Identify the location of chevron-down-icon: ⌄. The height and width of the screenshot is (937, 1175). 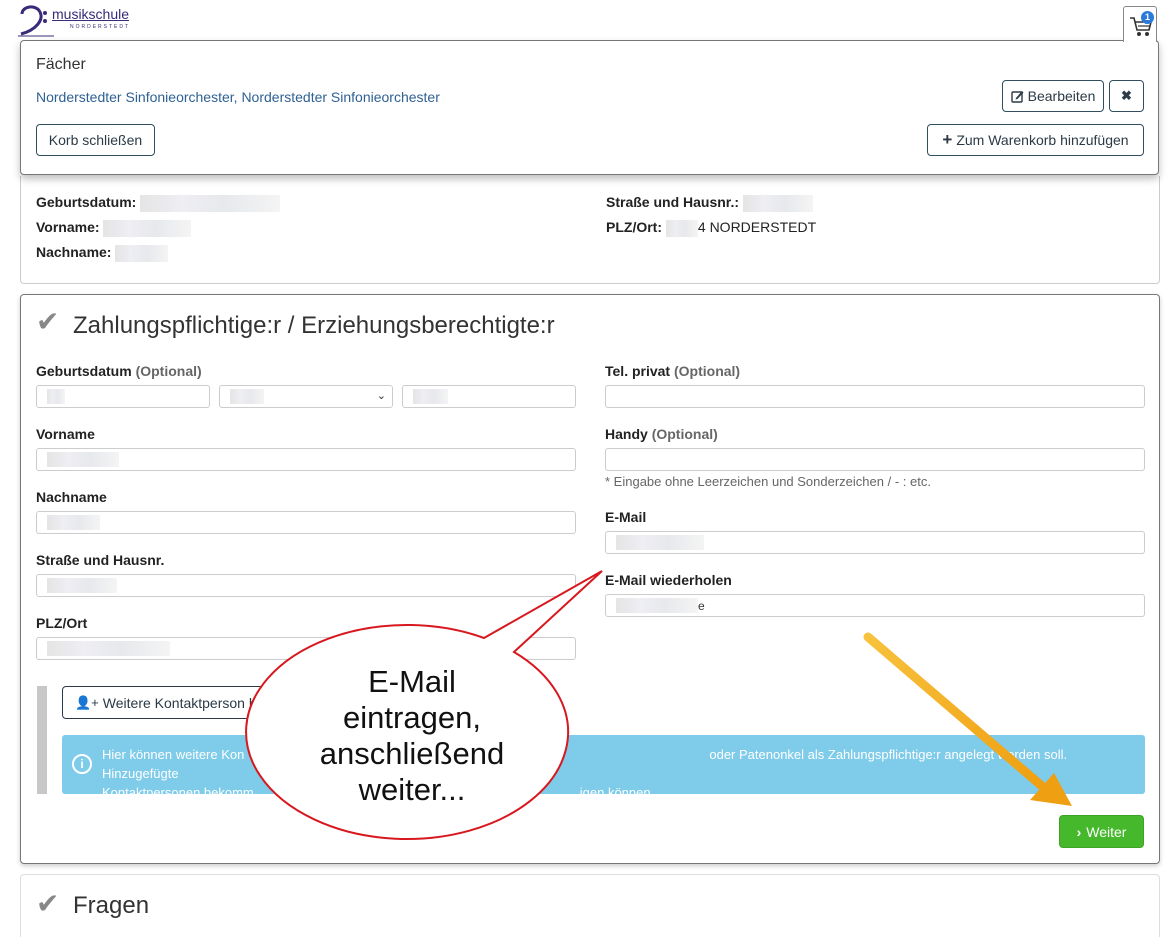
(381, 396).